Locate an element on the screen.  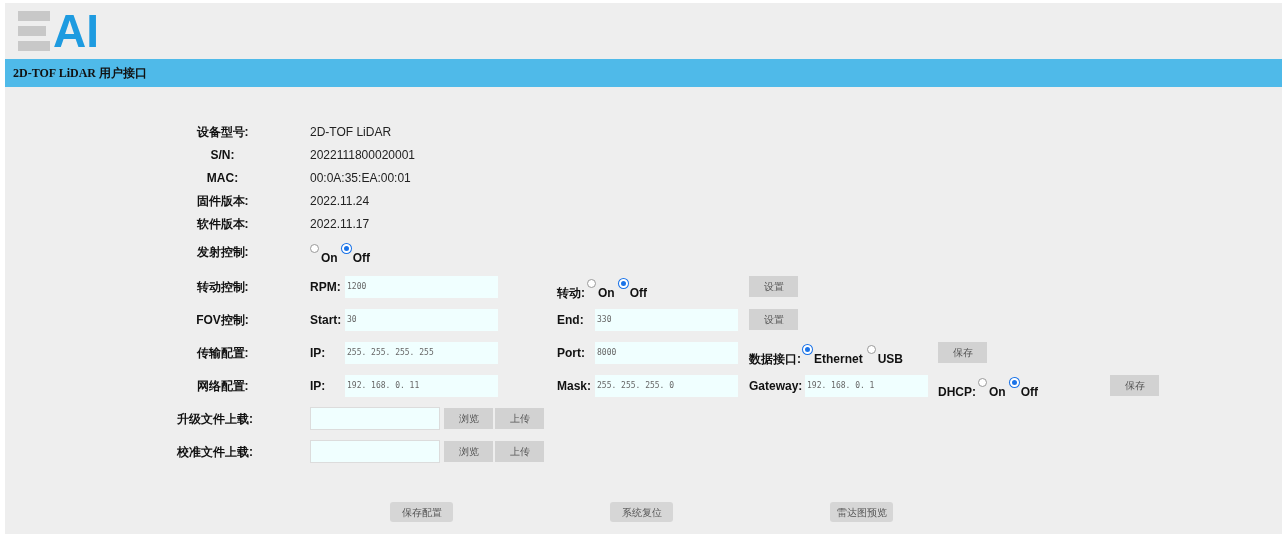
info-value: 2022.11.17 is located at coordinates (340, 224).